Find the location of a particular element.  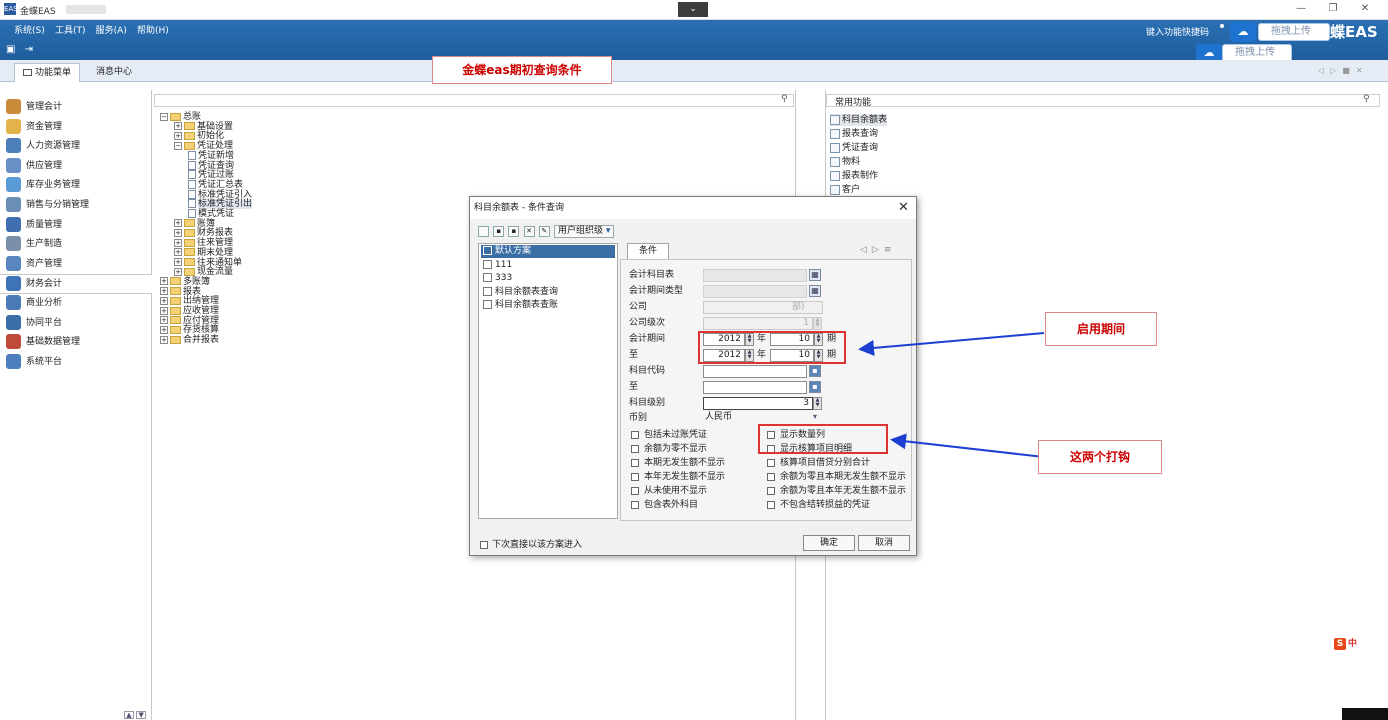

edit-icon: ✎ is located at coordinates (544, 231).